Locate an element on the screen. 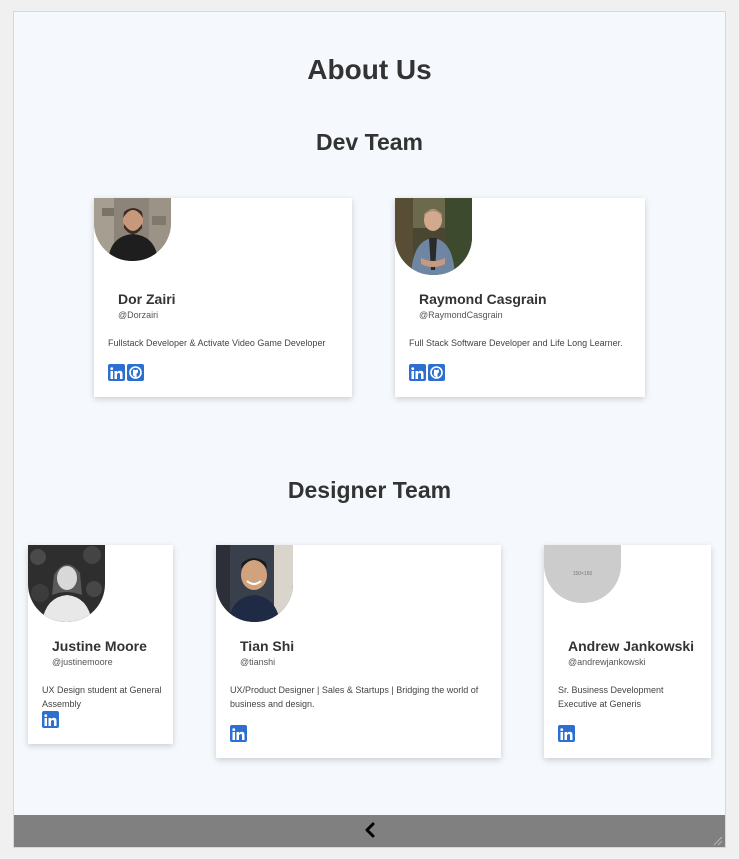 This screenshot has height=859, width=739. placeholder-text: 150×150 is located at coordinates (582, 574).